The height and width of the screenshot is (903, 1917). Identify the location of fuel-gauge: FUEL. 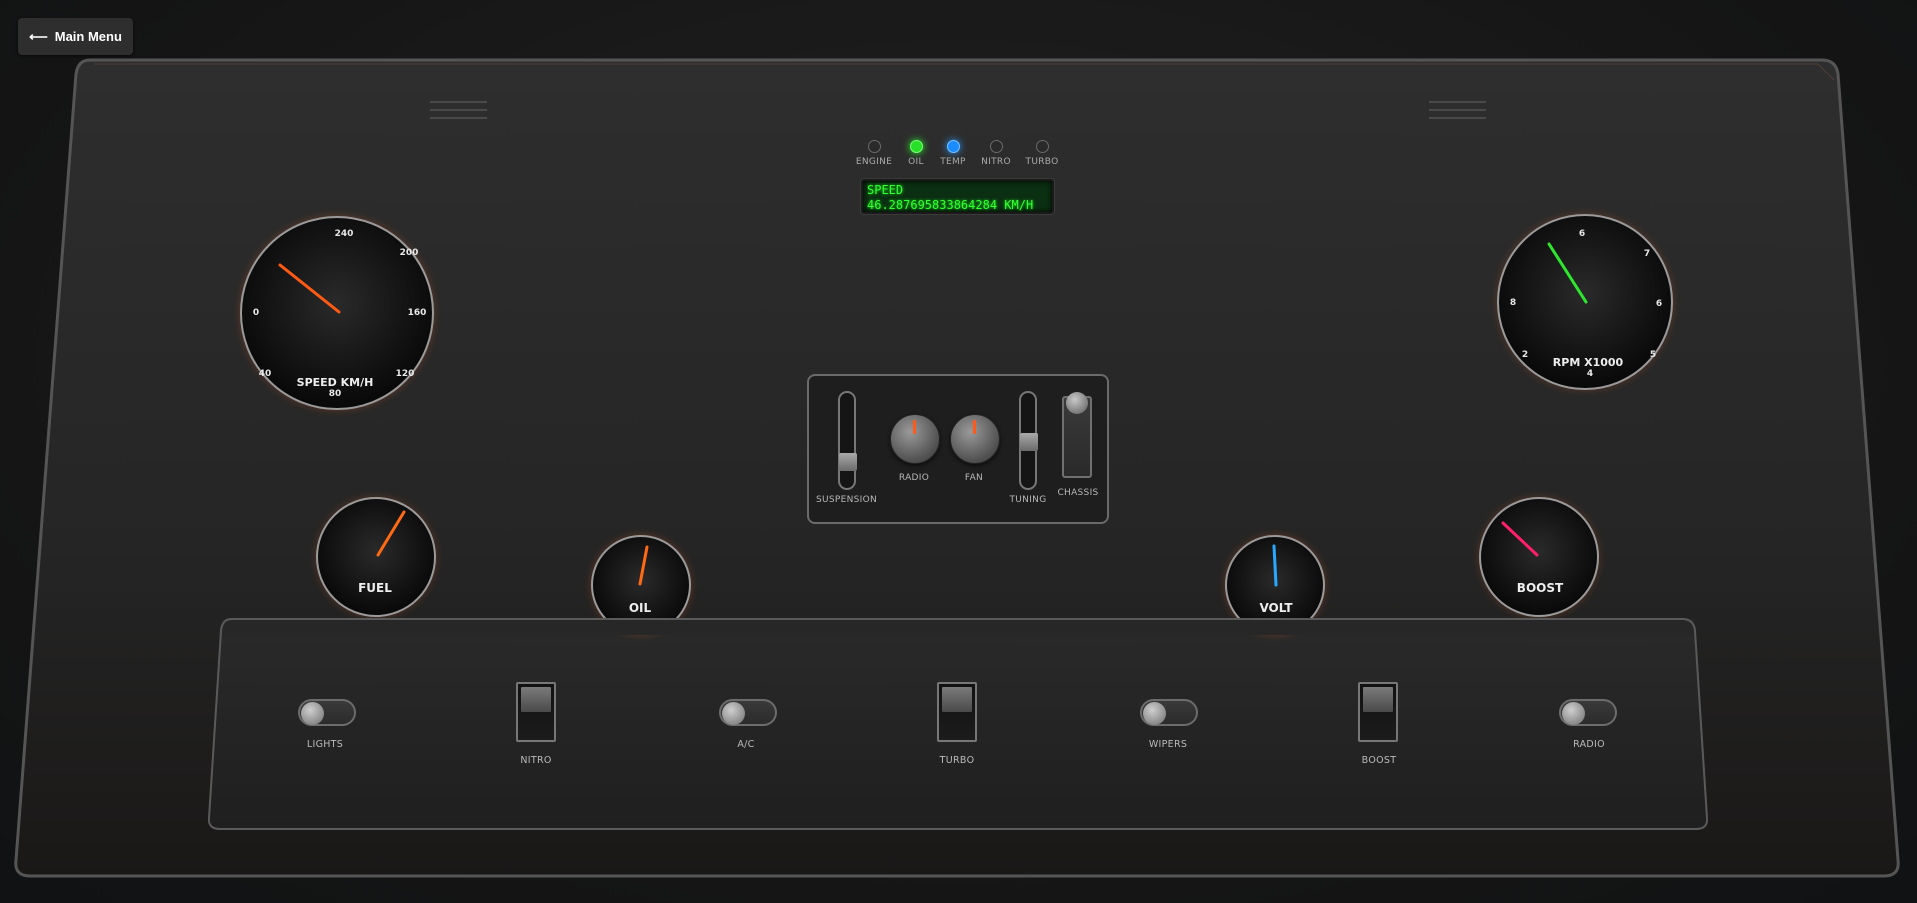
(376, 557).